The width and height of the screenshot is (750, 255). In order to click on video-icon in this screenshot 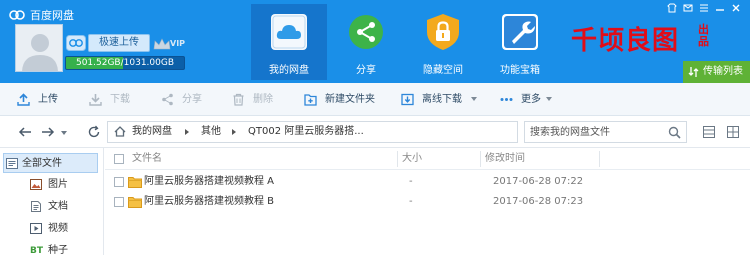, I will do `click(36, 228)`.